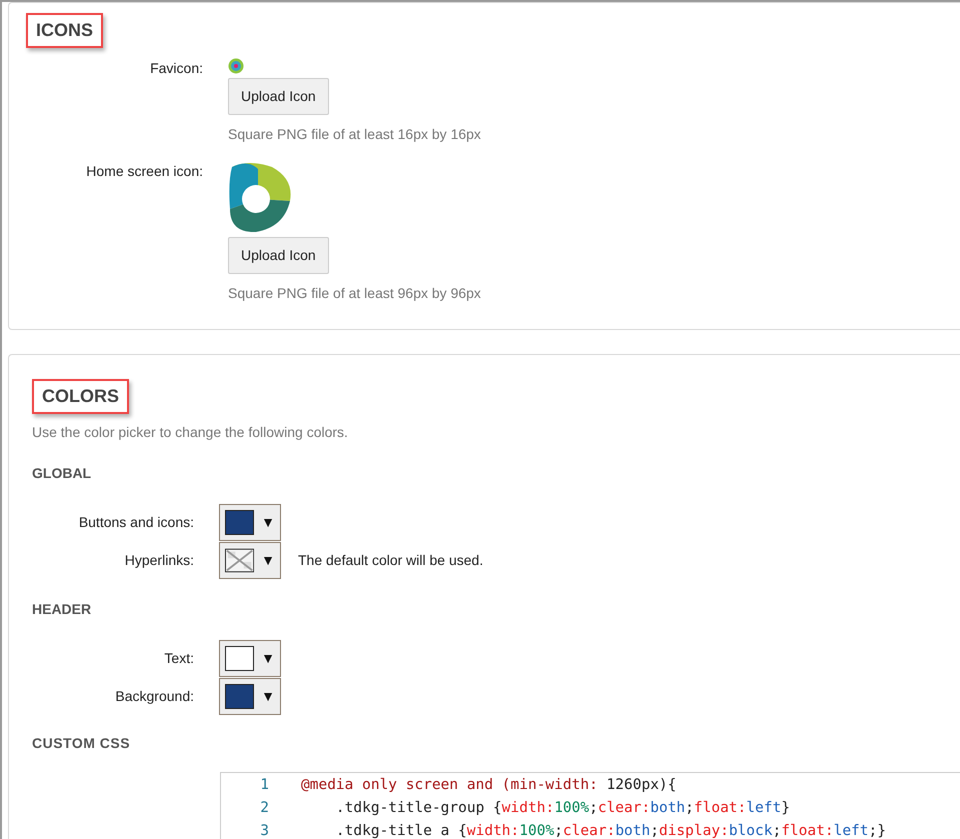 The height and width of the screenshot is (839, 960). Describe the element at coordinates (610, 830) in the screenshot. I see `code-line: .tdkg-title a {width:100%;clear:both;display:block;float:left;}` at that location.